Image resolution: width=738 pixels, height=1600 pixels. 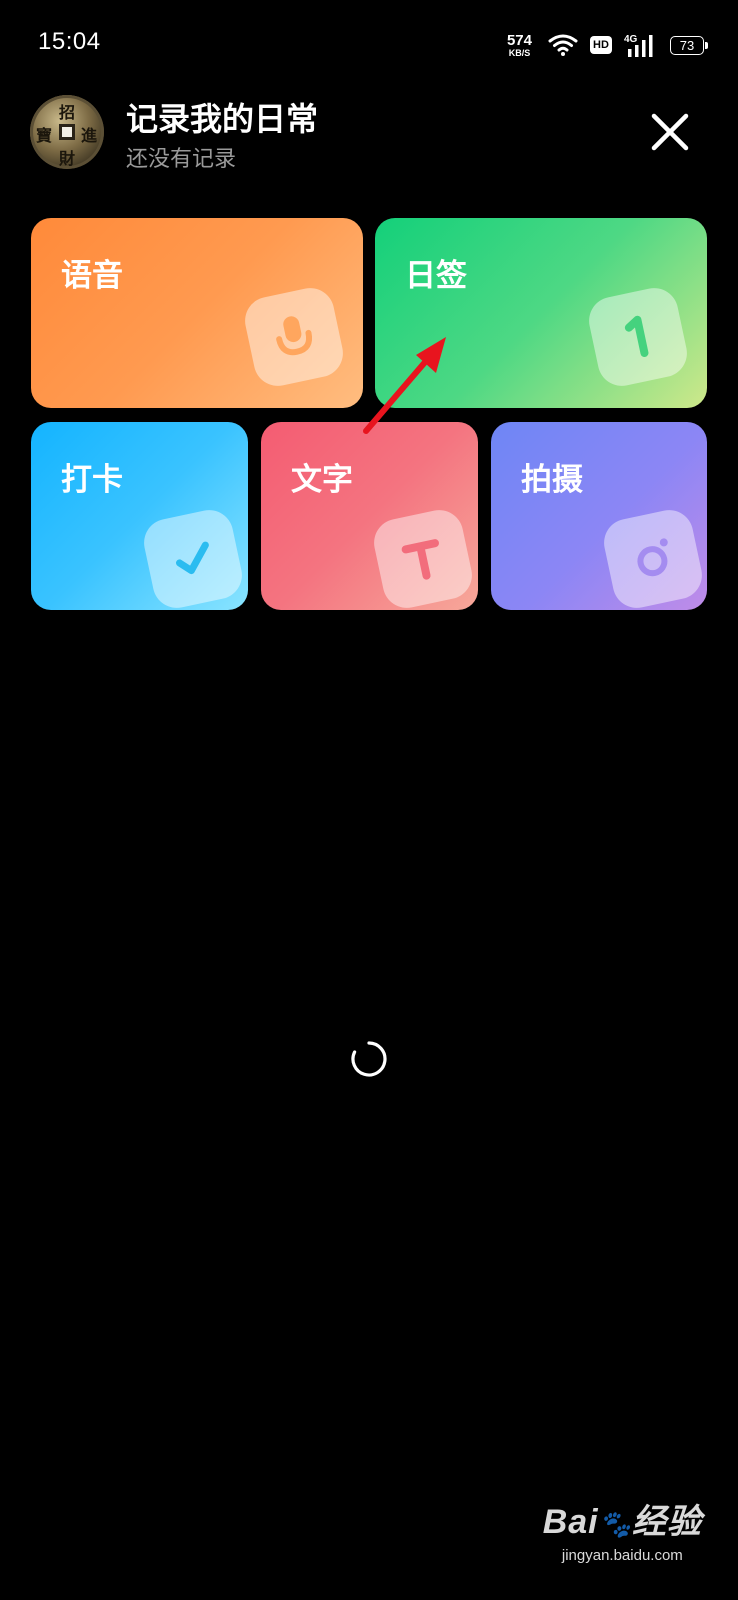 I want to click on close-icon, so click(x=670, y=132).